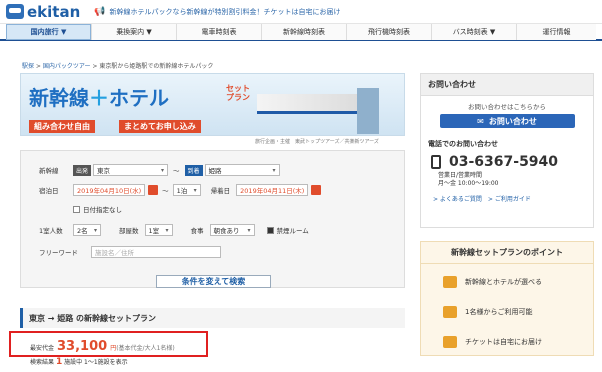 This screenshot has height=372, width=602. Describe the element at coordinates (436, 162) in the screenshot. I see `phone-icon` at that location.